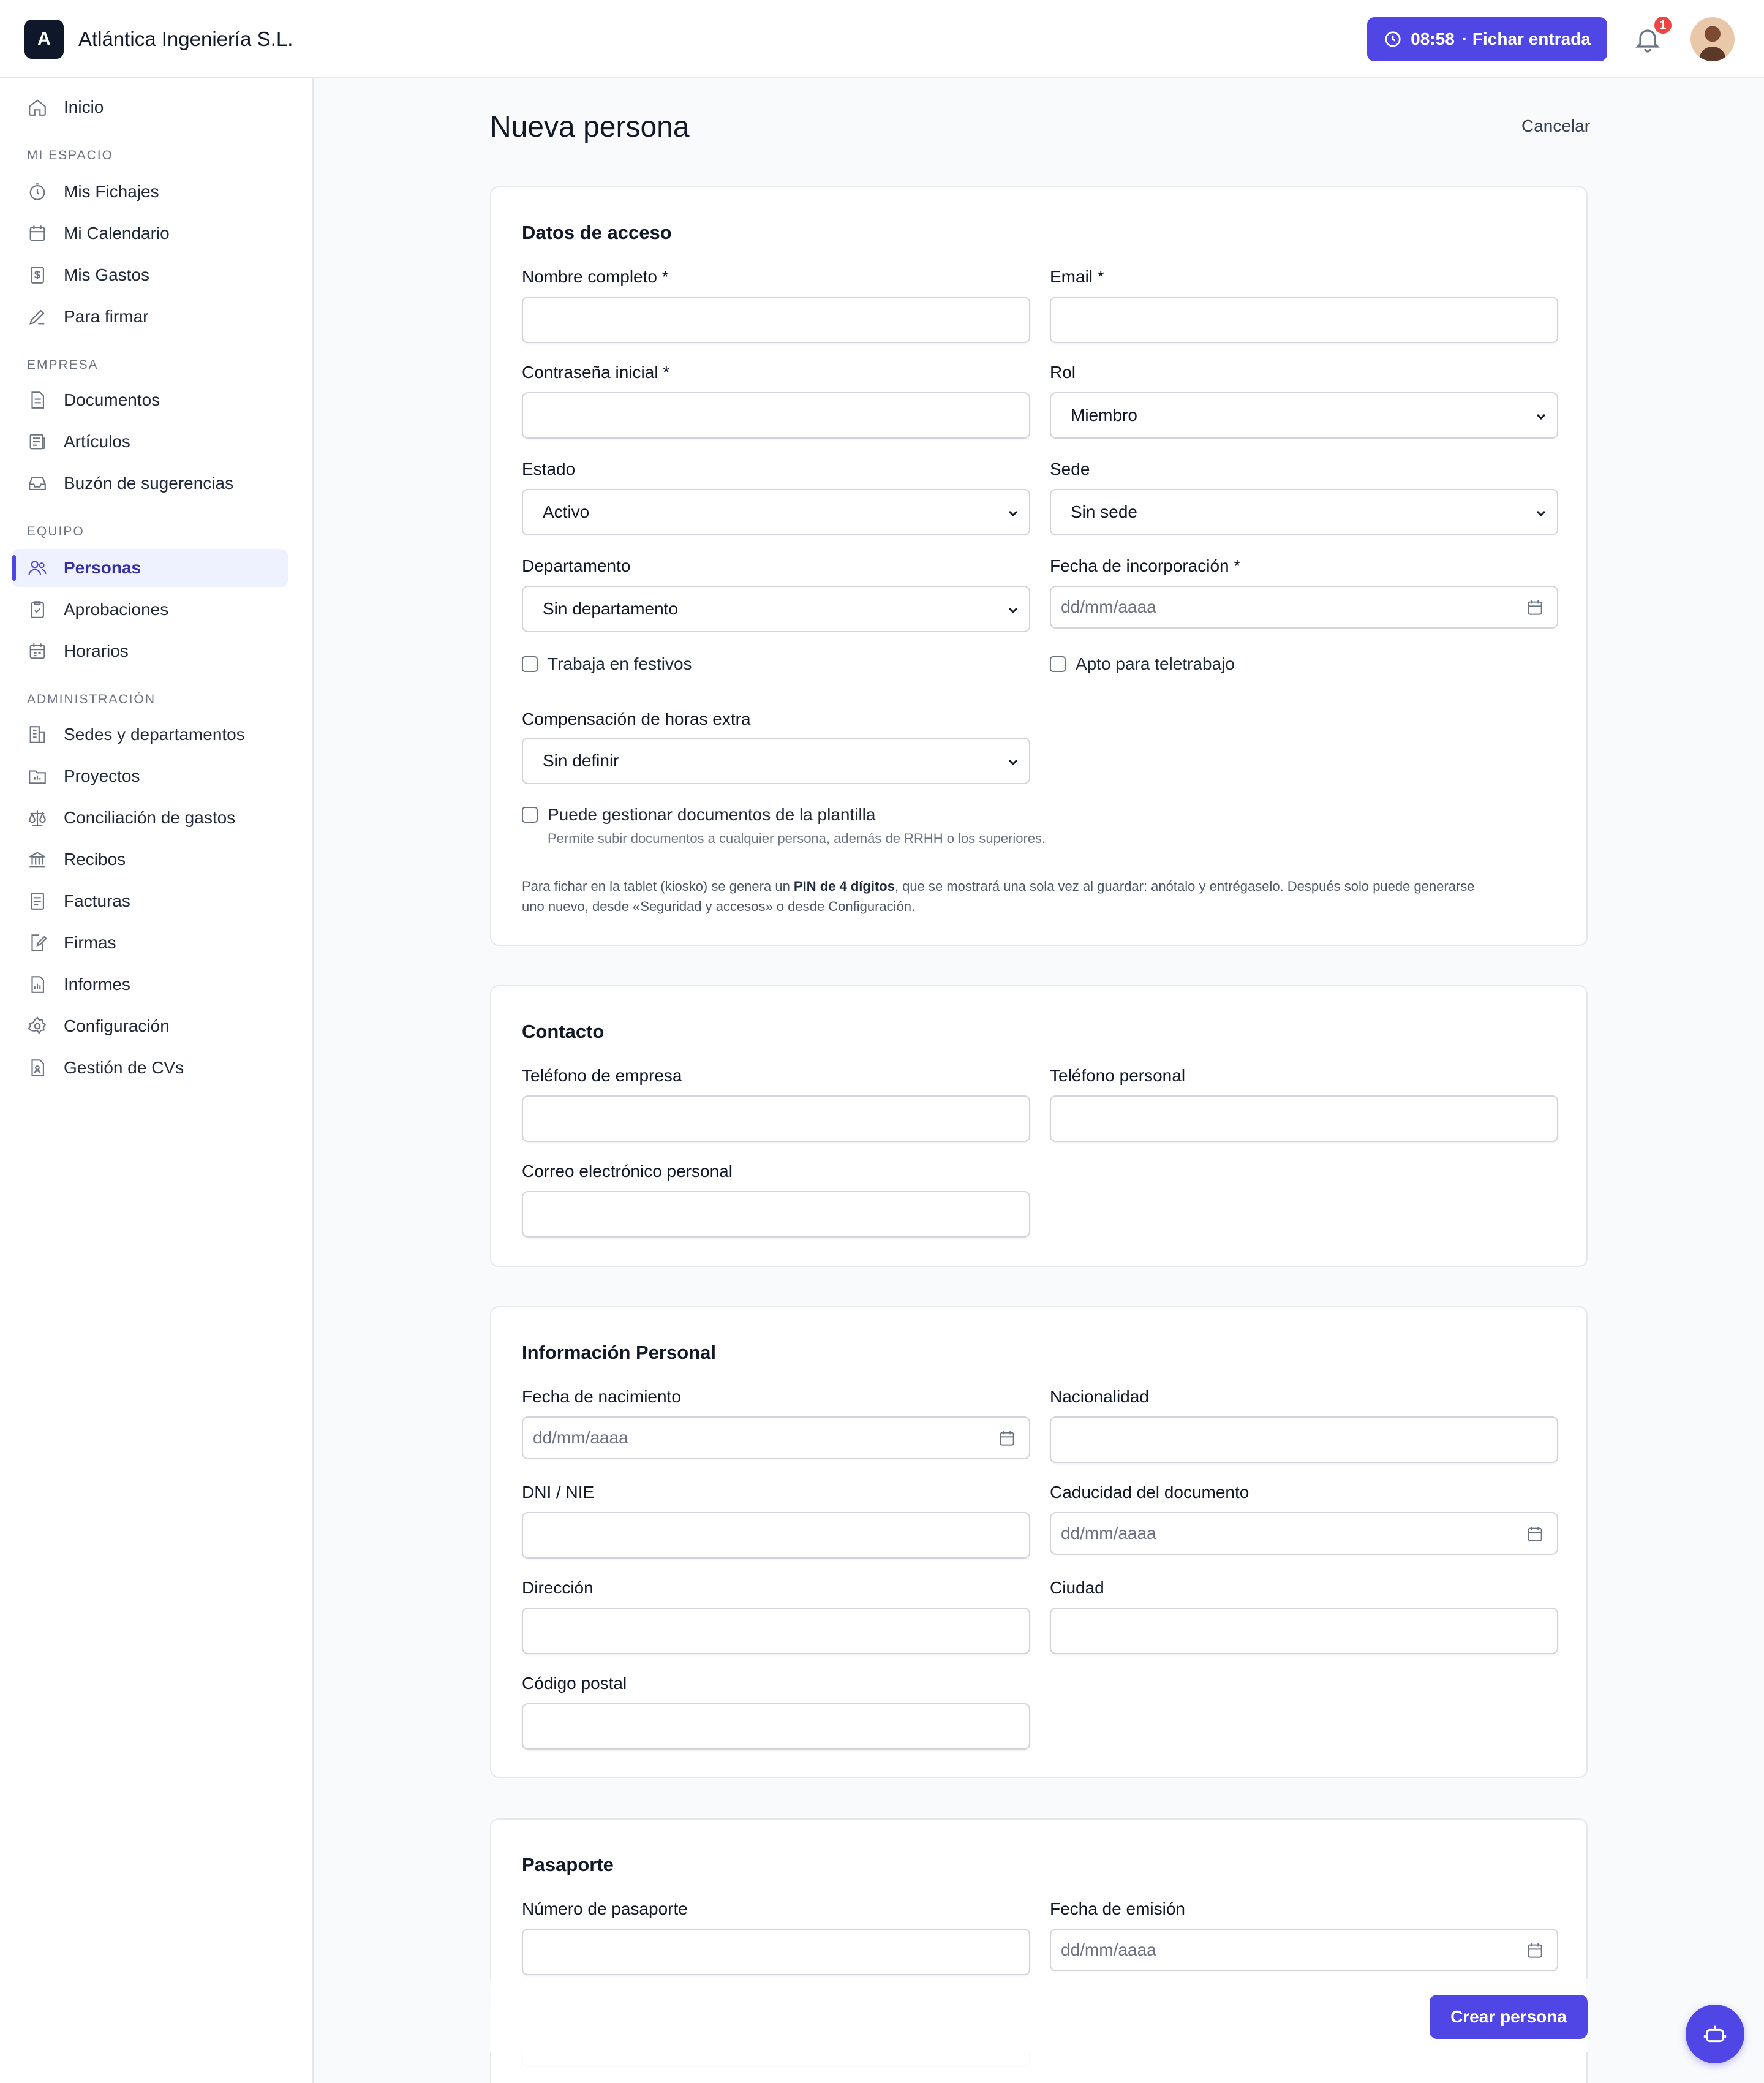 This screenshot has width=1764, height=2083. Describe the element at coordinates (37, 442) in the screenshot. I see `newspaper-icon` at that location.